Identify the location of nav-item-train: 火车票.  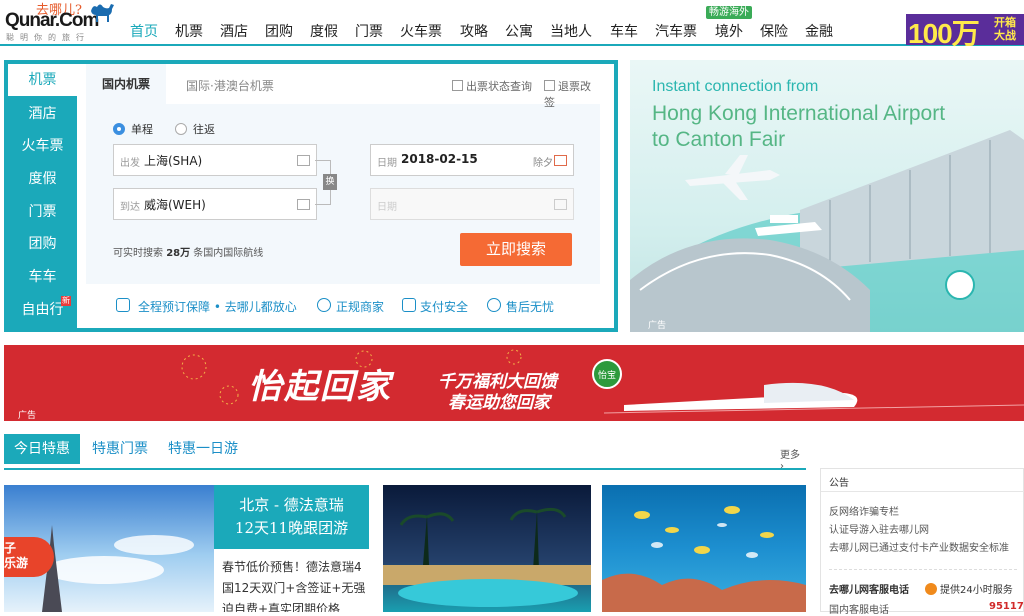
(421, 31).